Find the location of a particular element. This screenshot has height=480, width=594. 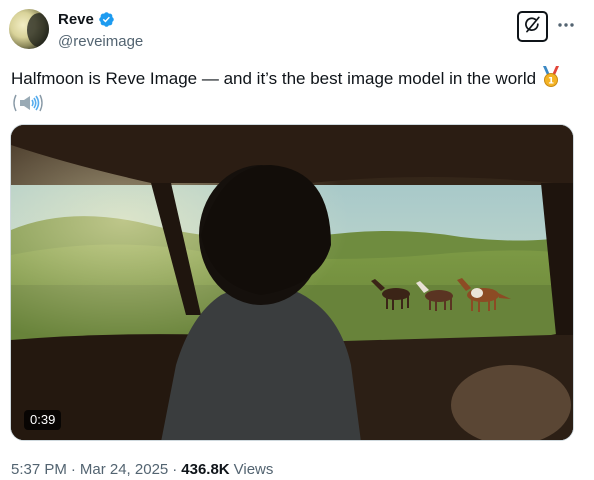

verified-badge-icon is located at coordinates (106, 19).